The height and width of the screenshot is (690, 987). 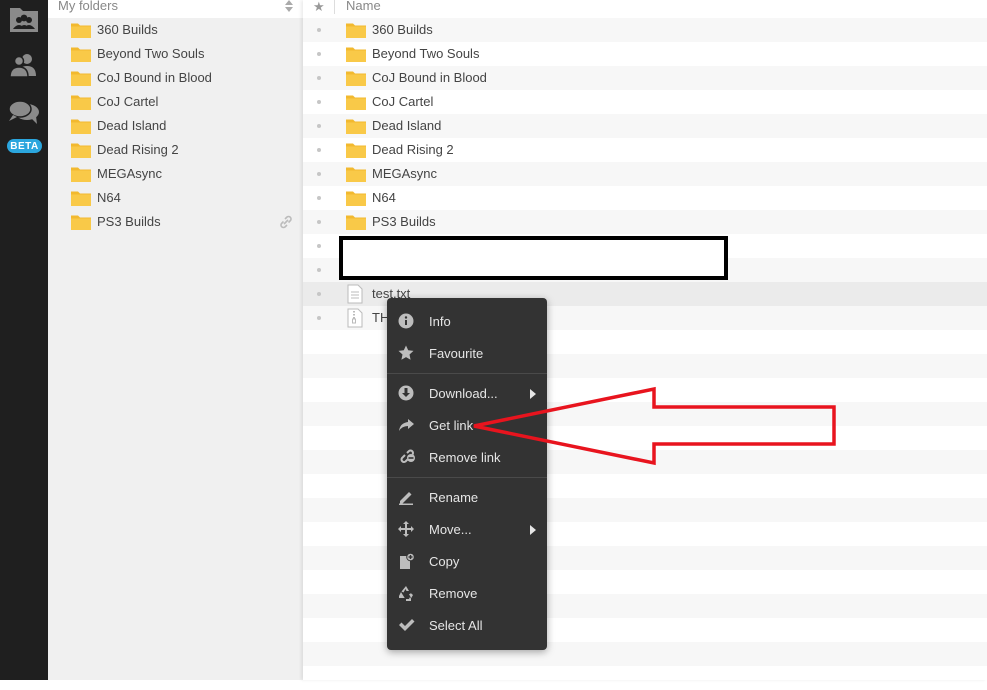 What do you see at coordinates (355, 319) in the screenshot?
I see `zip-file-icon` at bounding box center [355, 319].